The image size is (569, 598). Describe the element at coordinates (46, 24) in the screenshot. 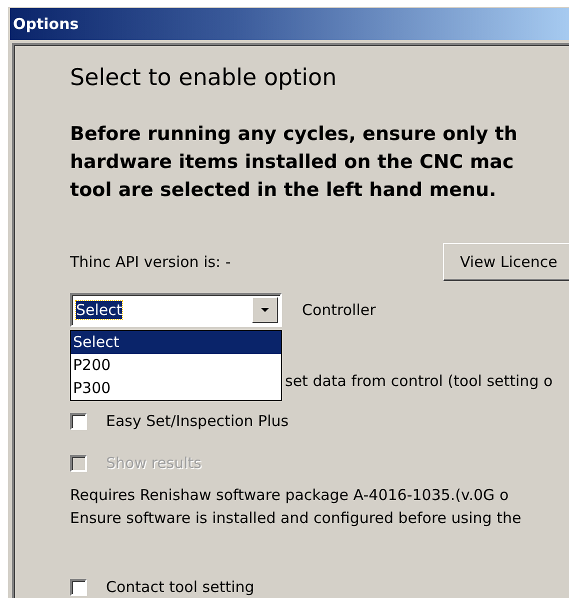

I see `window-title: Options` at that location.